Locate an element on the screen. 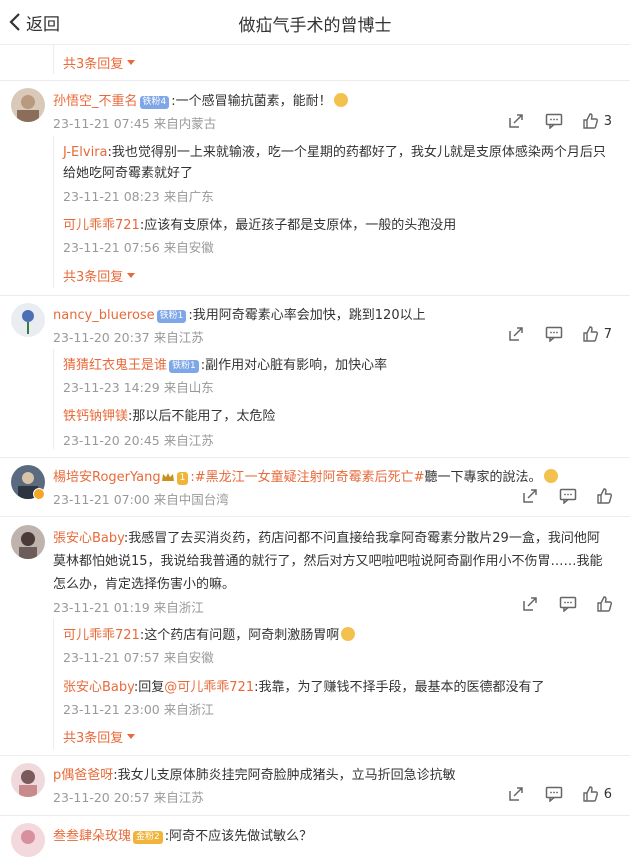 This screenshot has width=630, height=857. mention-link: @可儿乖乖721 is located at coordinates (209, 687).